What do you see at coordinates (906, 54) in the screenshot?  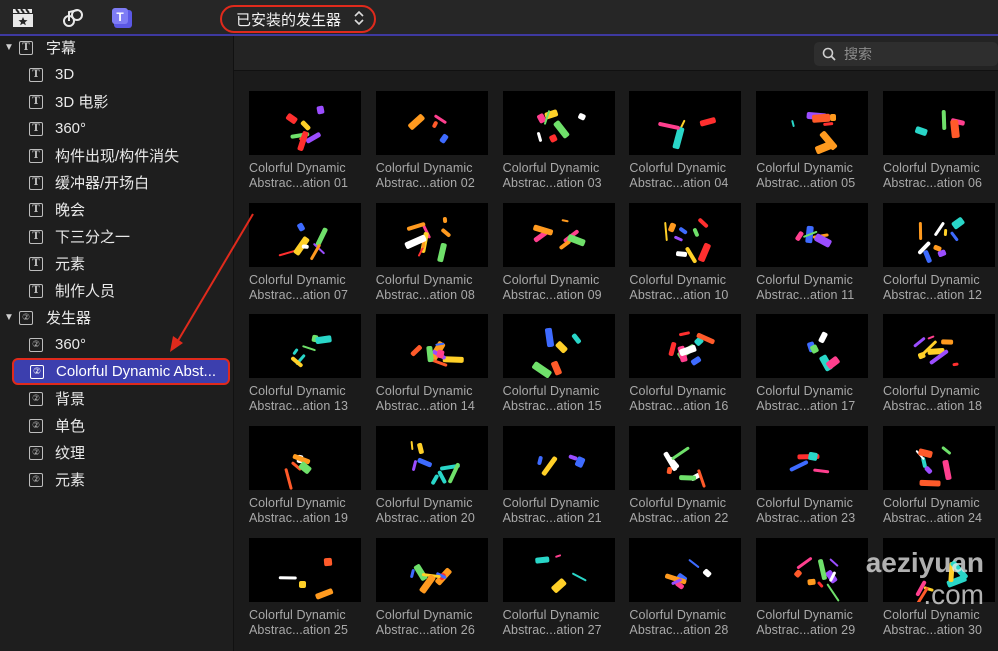 I see `search-input: 搜索` at bounding box center [906, 54].